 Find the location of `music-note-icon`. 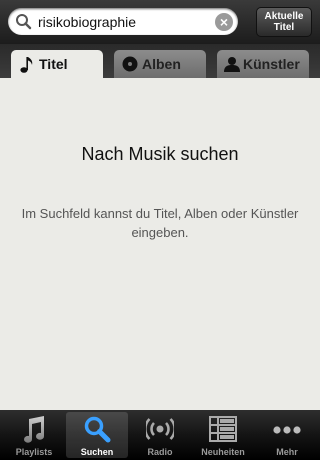

music-note-icon is located at coordinates (26, 65).